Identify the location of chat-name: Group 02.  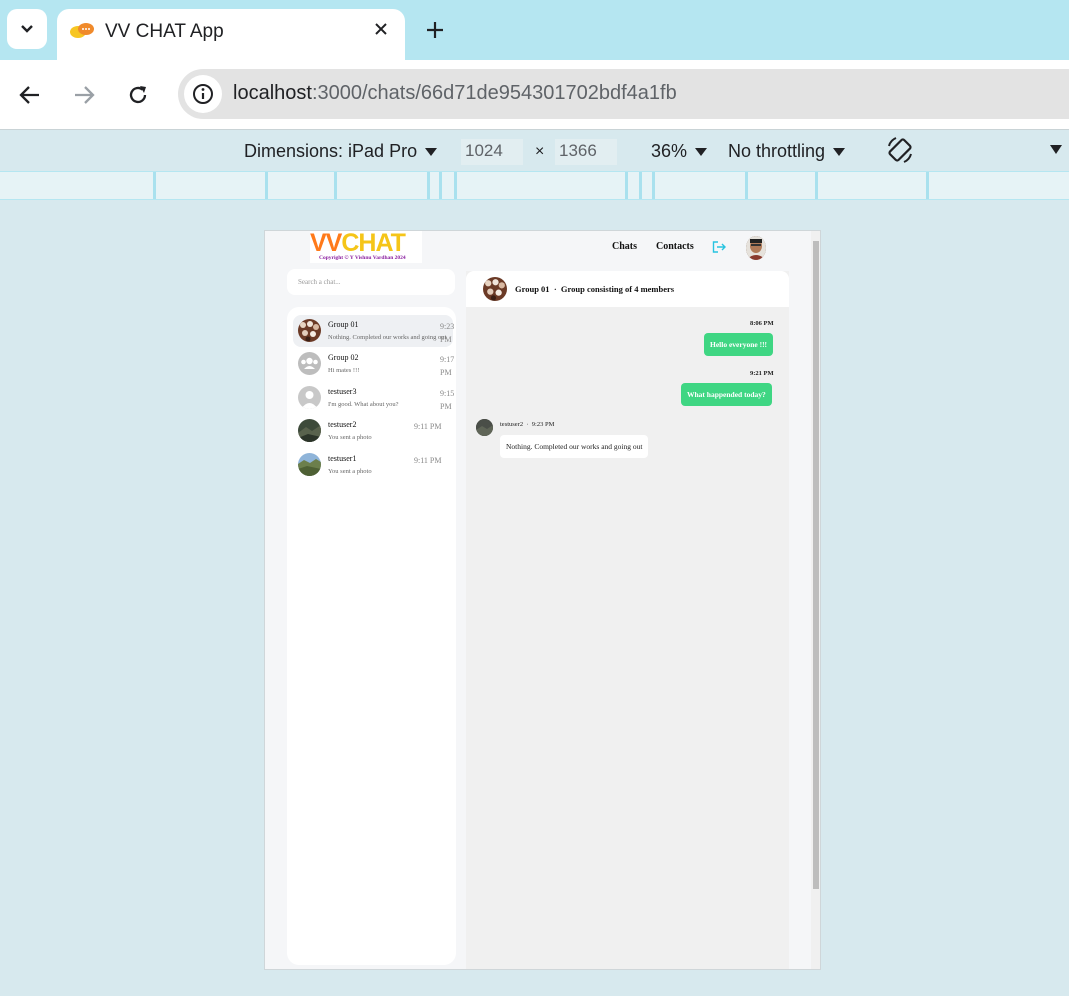
(343, 357).